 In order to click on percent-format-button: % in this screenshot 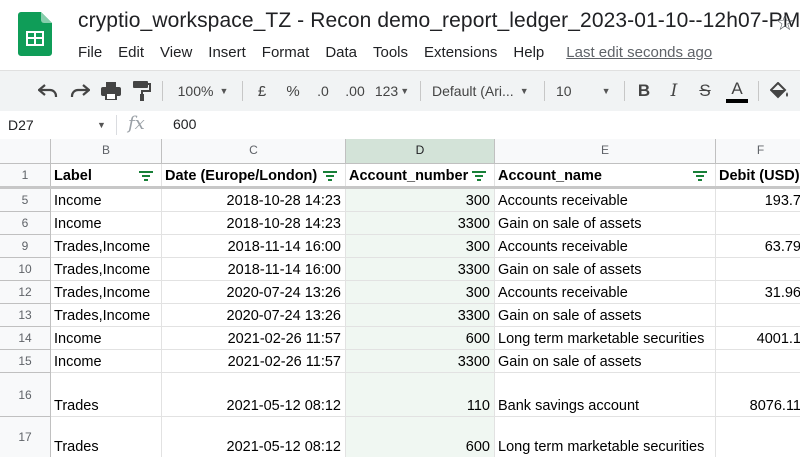, I will do `click(293, 91)`.